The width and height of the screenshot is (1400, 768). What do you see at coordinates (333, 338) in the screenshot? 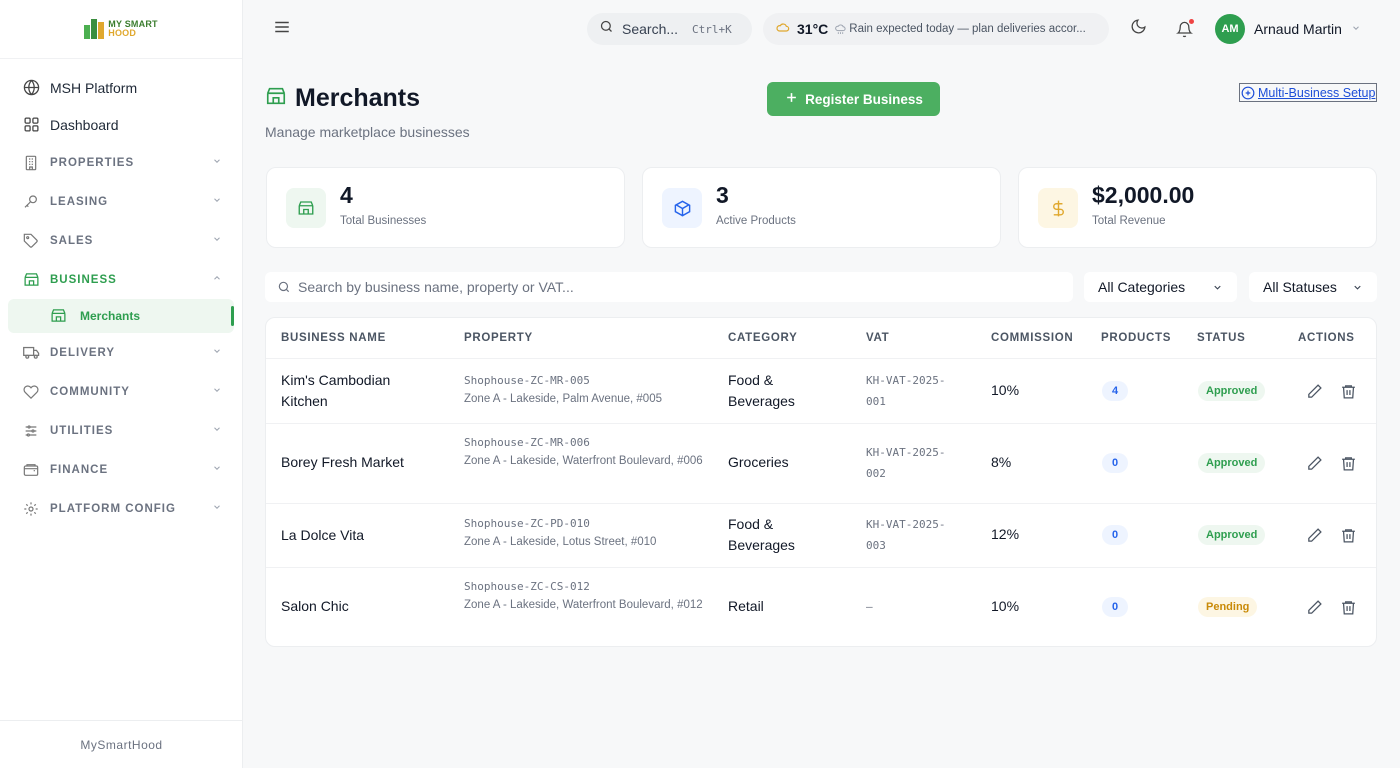
I see `column-header-business-name: BUSINESS NAME` at bounding box center [333, 338].